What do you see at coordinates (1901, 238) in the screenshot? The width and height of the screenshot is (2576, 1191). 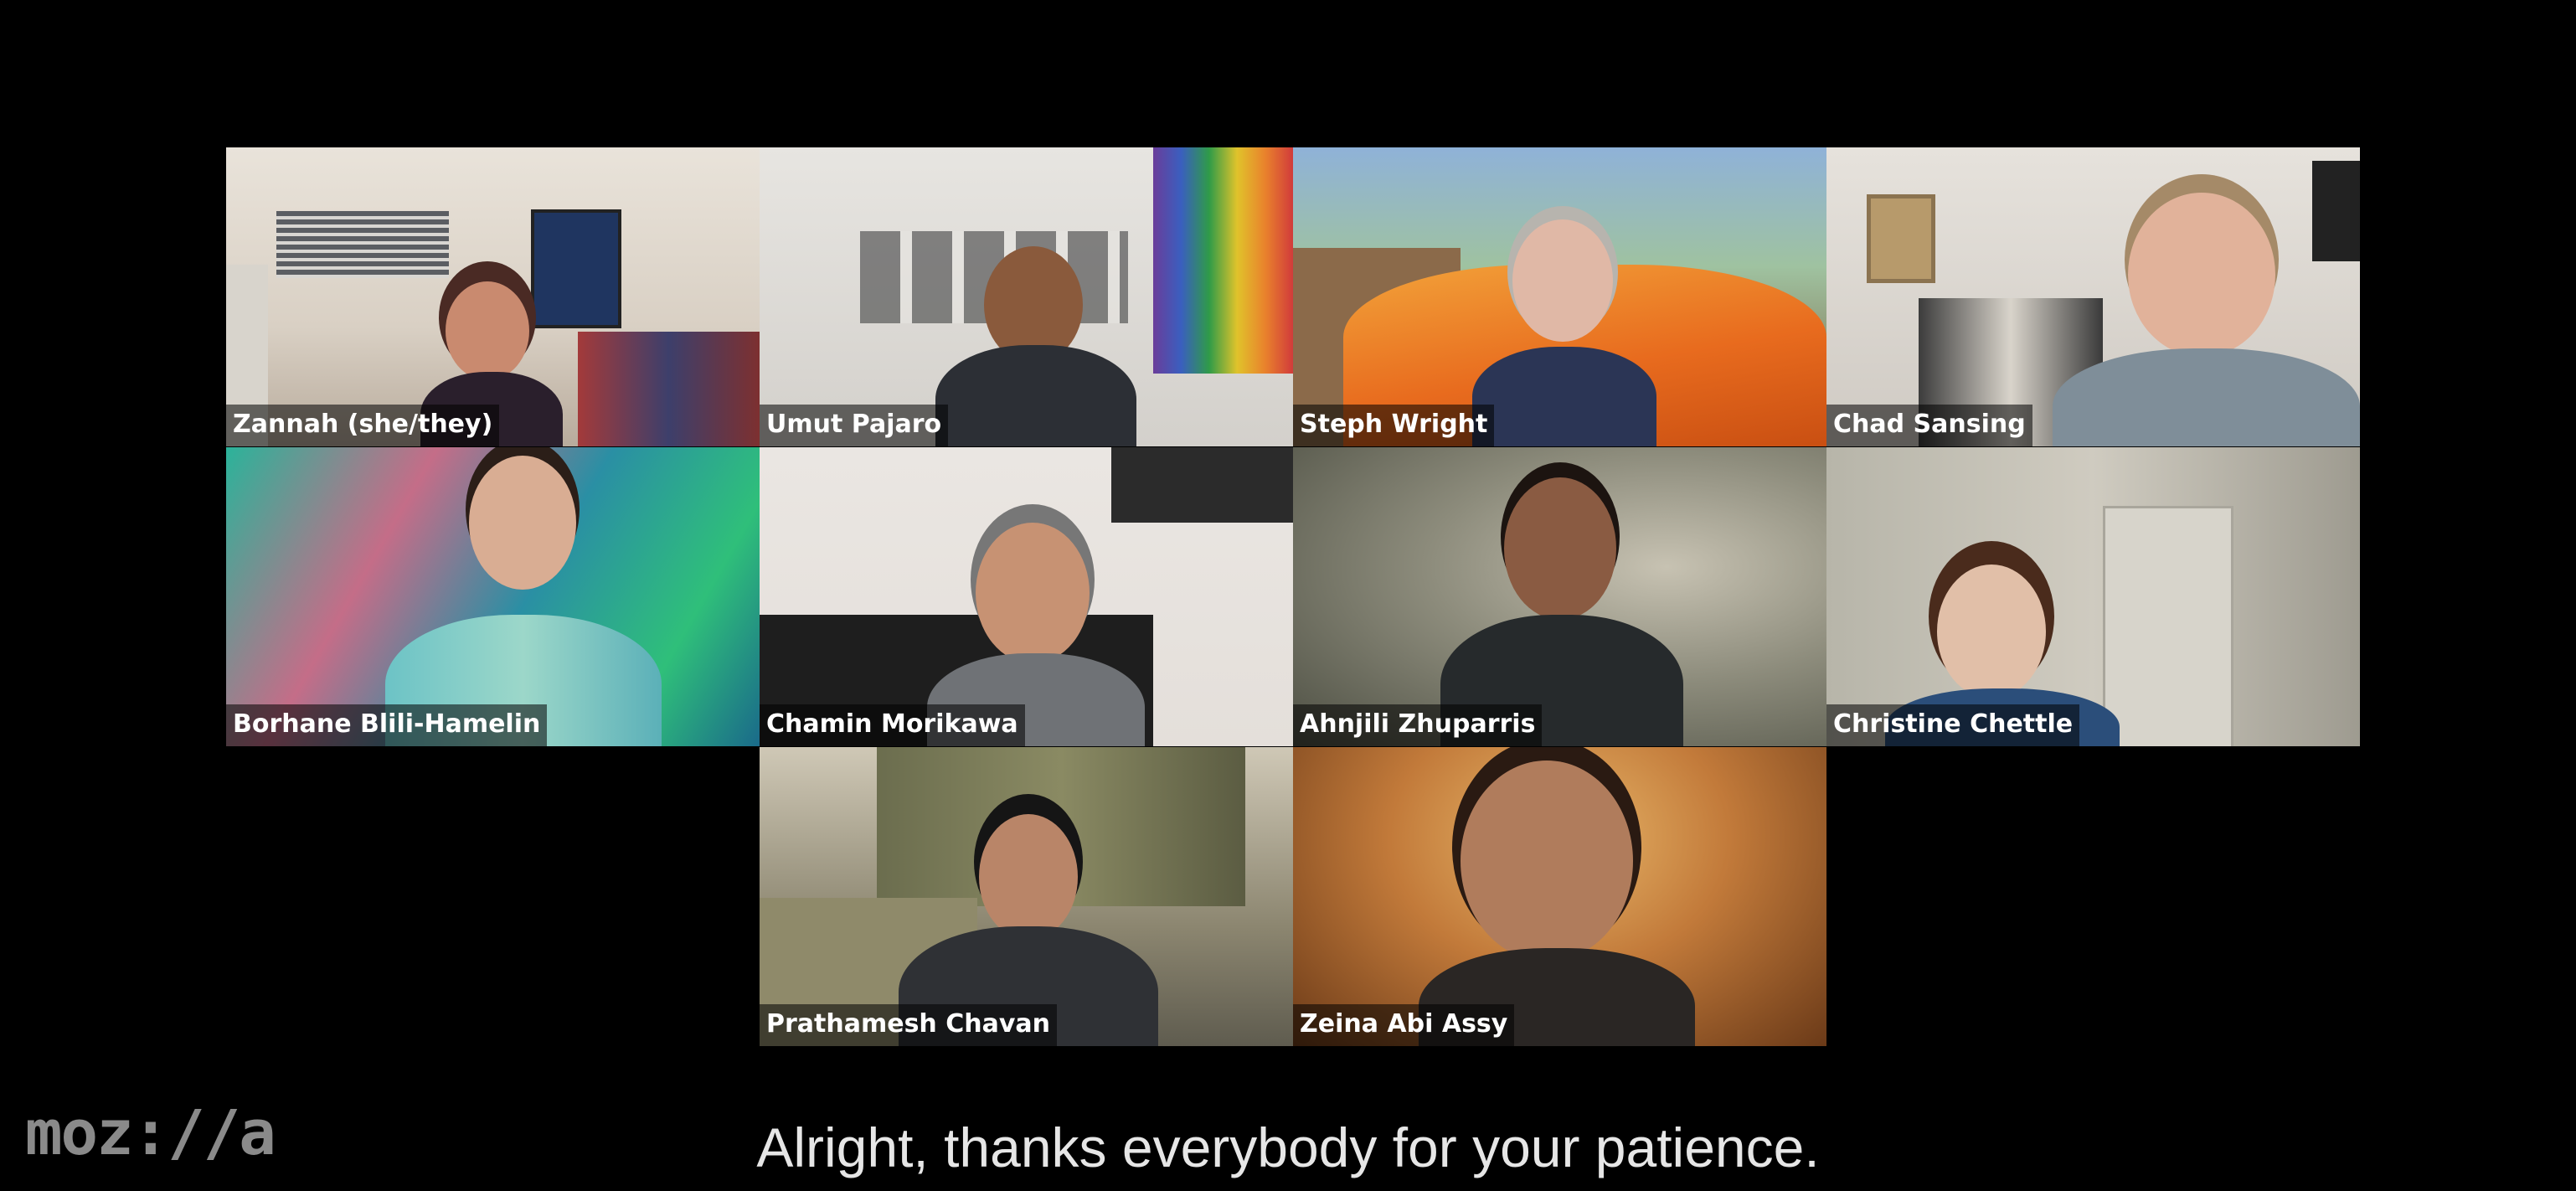 I see `wall-frame` at bounding box center [1901, 238].